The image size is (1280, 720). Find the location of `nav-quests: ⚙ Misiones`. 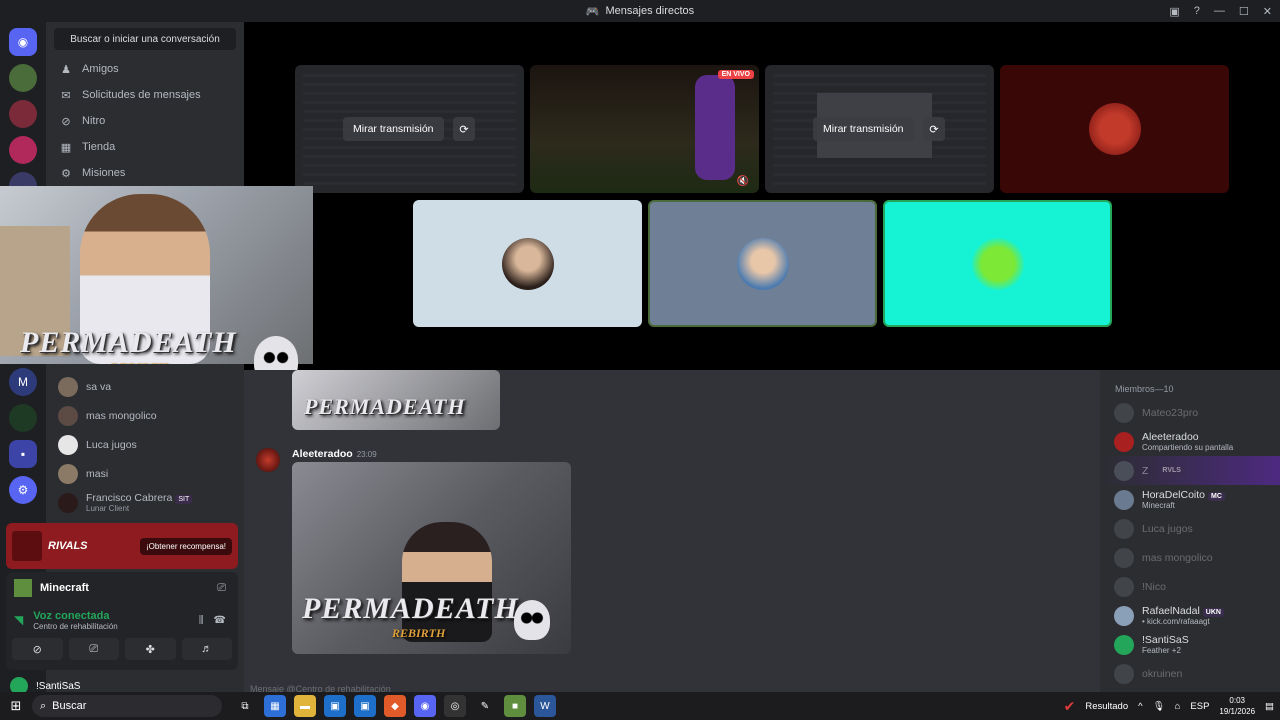

nav-quests: ⚙ Misiones is located at coordinates (145, 173).